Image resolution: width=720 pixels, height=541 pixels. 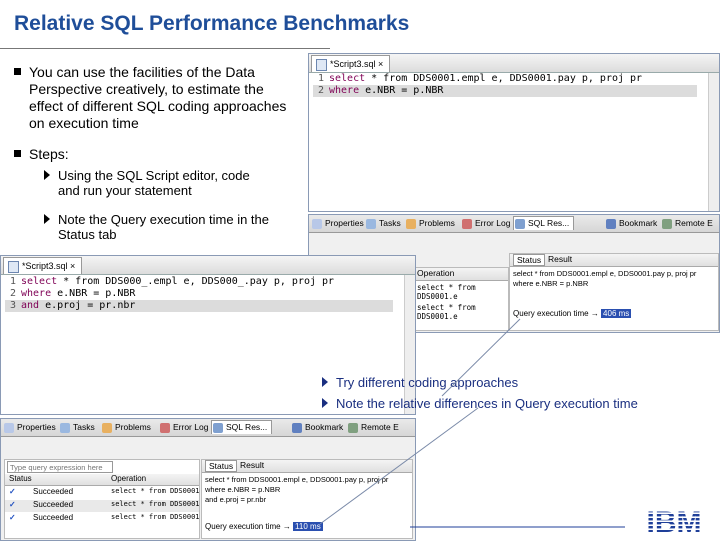 I want to click on ibm-logo: IBM, so click(x=674, y=522).